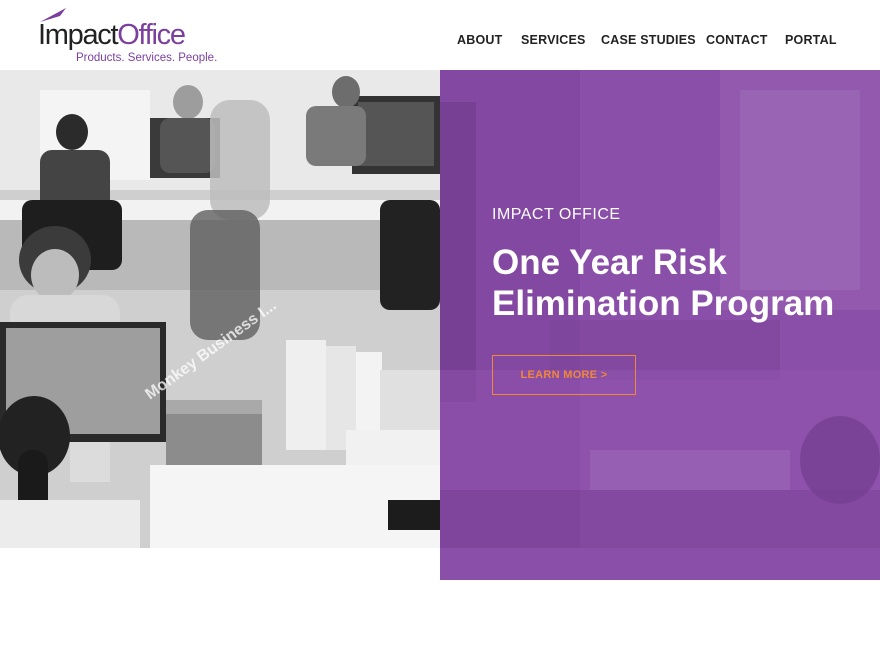  Describe the element at coordinates (556, 214) in the screenshot. I see `hero-eyebrow: IMPACT OFFICE` at that location.